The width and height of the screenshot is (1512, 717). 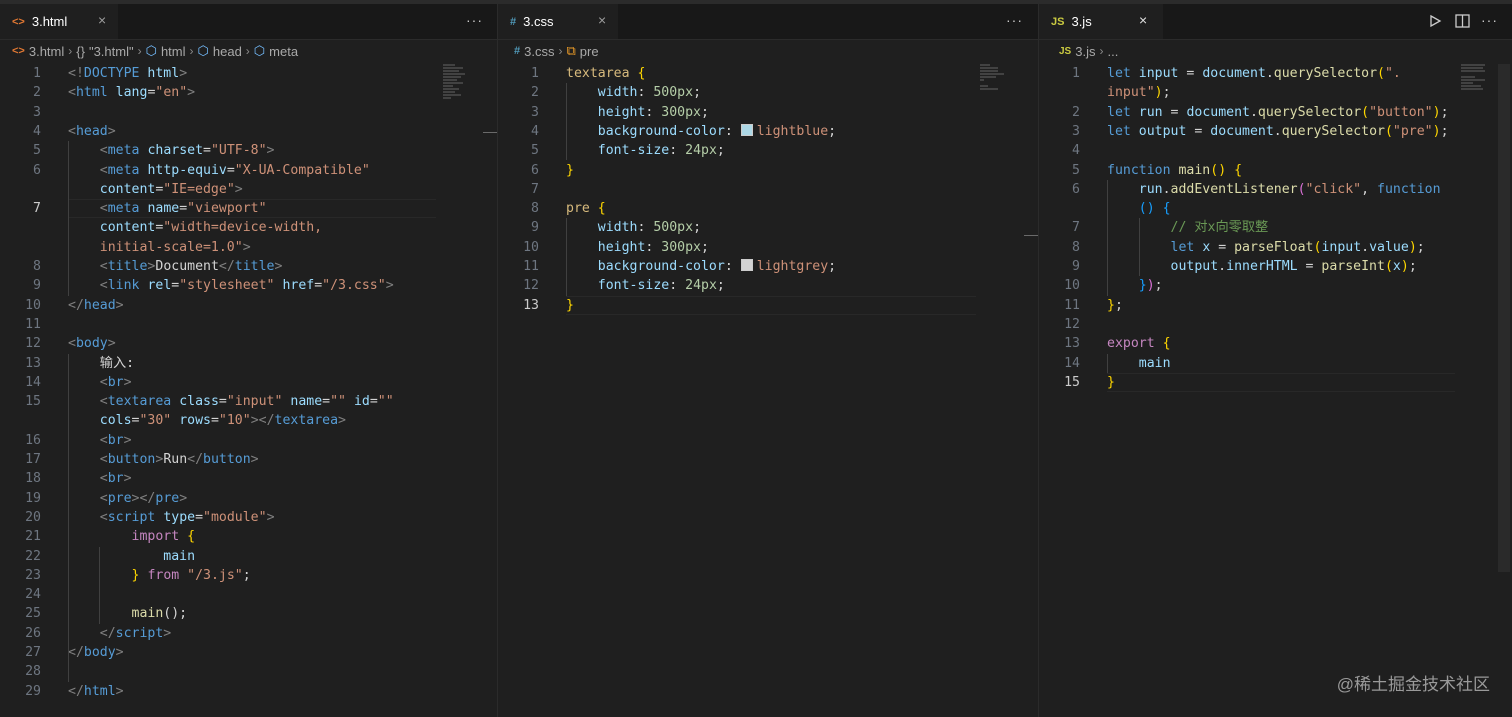 I want to click on code-line: cols="30" rows="10"></textarea>, so click(x=248, y=420).